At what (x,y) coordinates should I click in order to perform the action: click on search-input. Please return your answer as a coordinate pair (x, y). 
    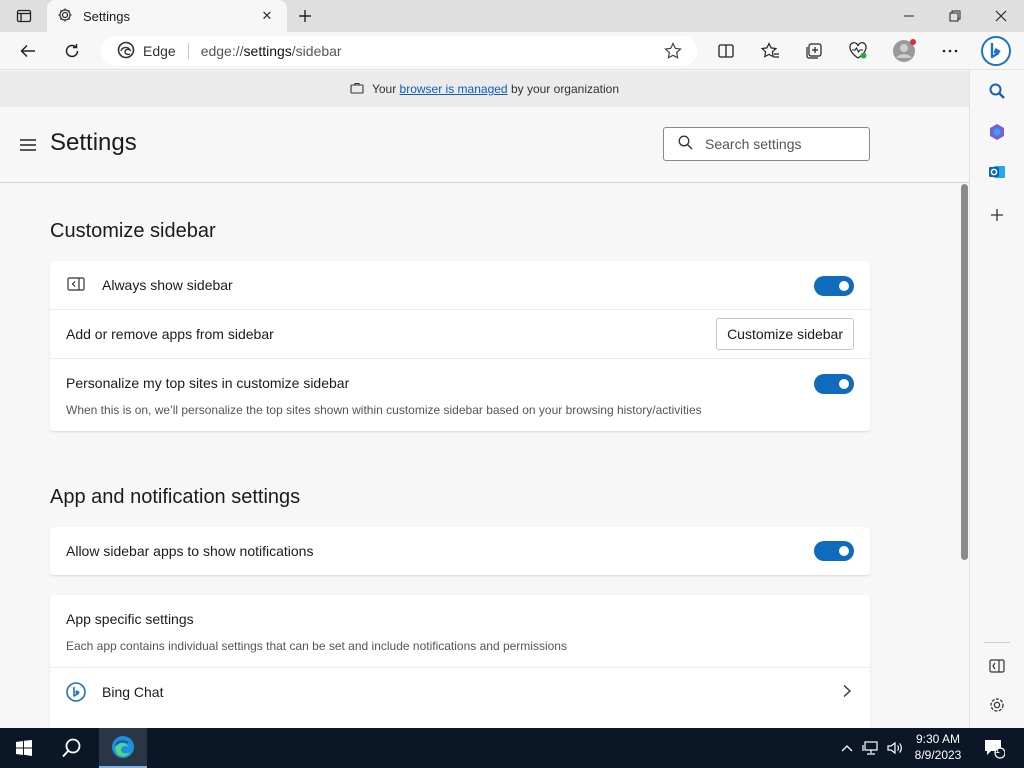
    Looking at the image, I should click on (780, 144).